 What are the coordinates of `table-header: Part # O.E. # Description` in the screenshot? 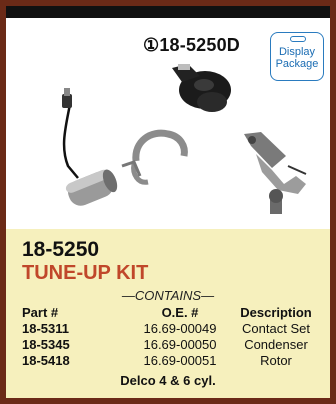 It's located at (168, 313).